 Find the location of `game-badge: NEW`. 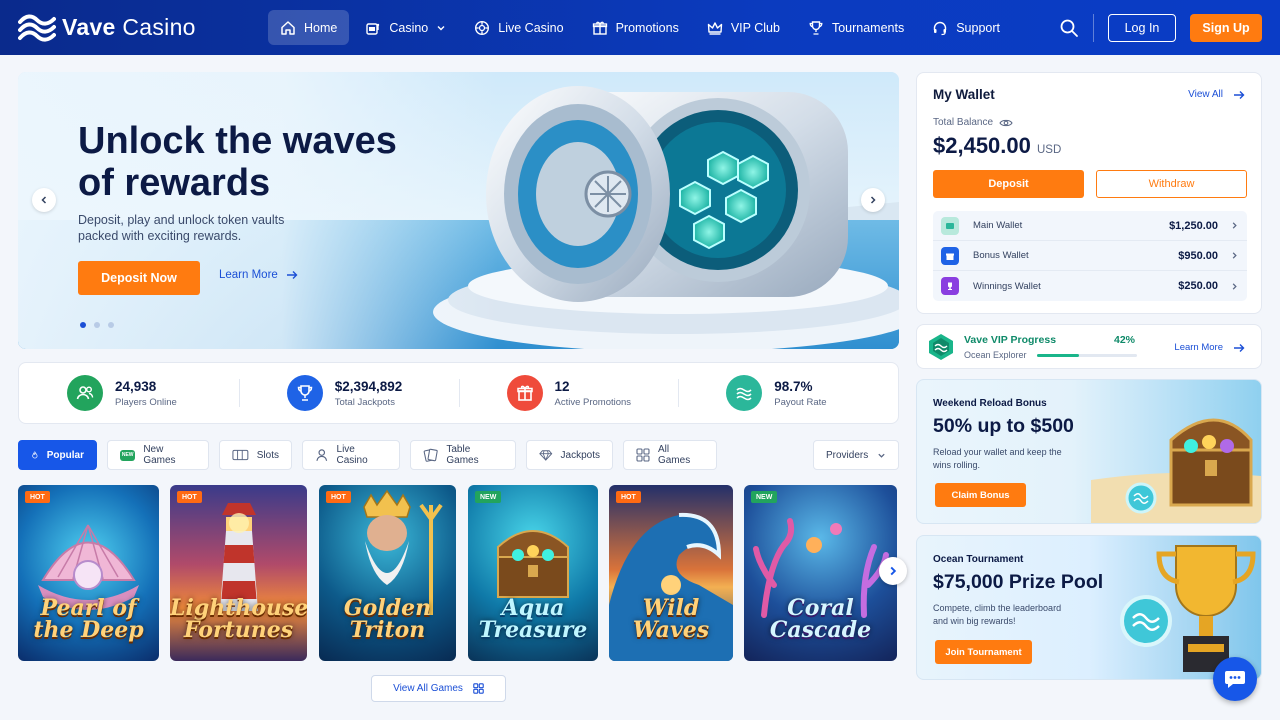

game-badge: NEW is located at coordinates (488, 497).